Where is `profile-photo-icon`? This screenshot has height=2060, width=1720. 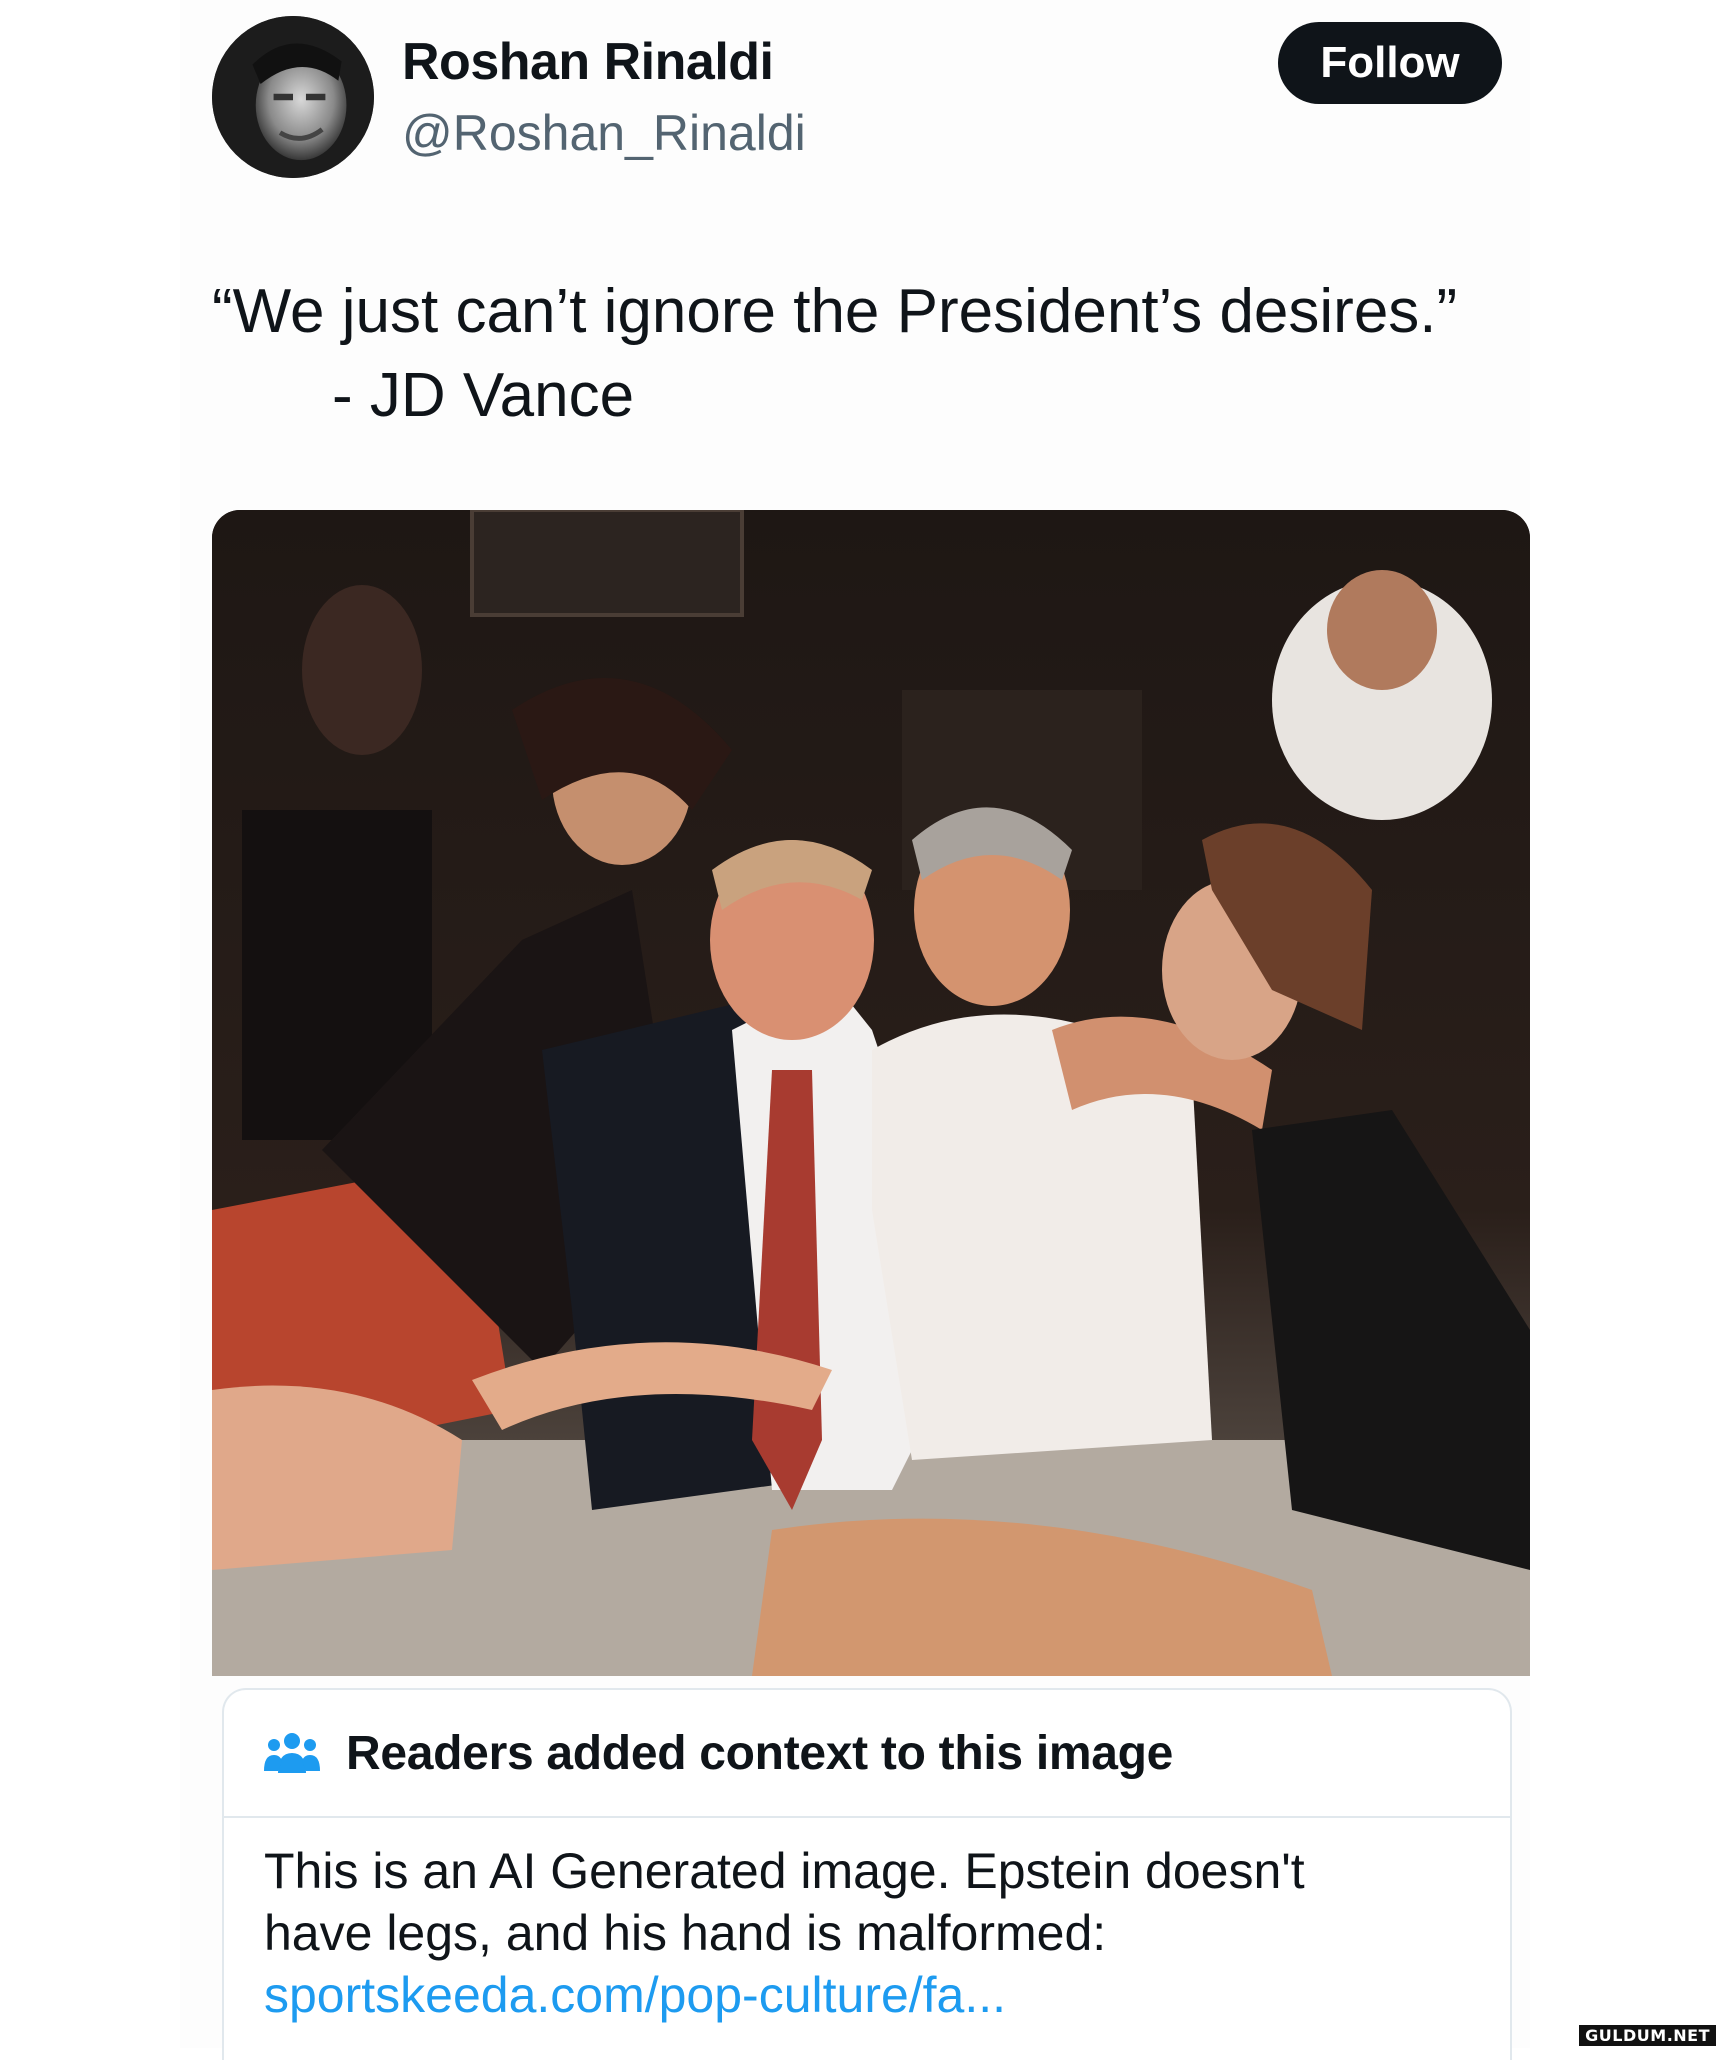
profile-photo-icon is located at coordinates (293, 97).